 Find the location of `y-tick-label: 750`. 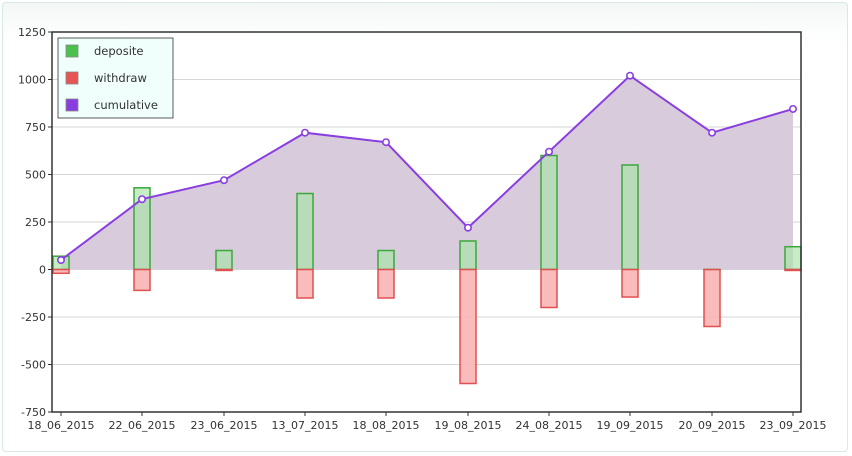

y-tick-label: 750 is located at coordinates (35, 127).